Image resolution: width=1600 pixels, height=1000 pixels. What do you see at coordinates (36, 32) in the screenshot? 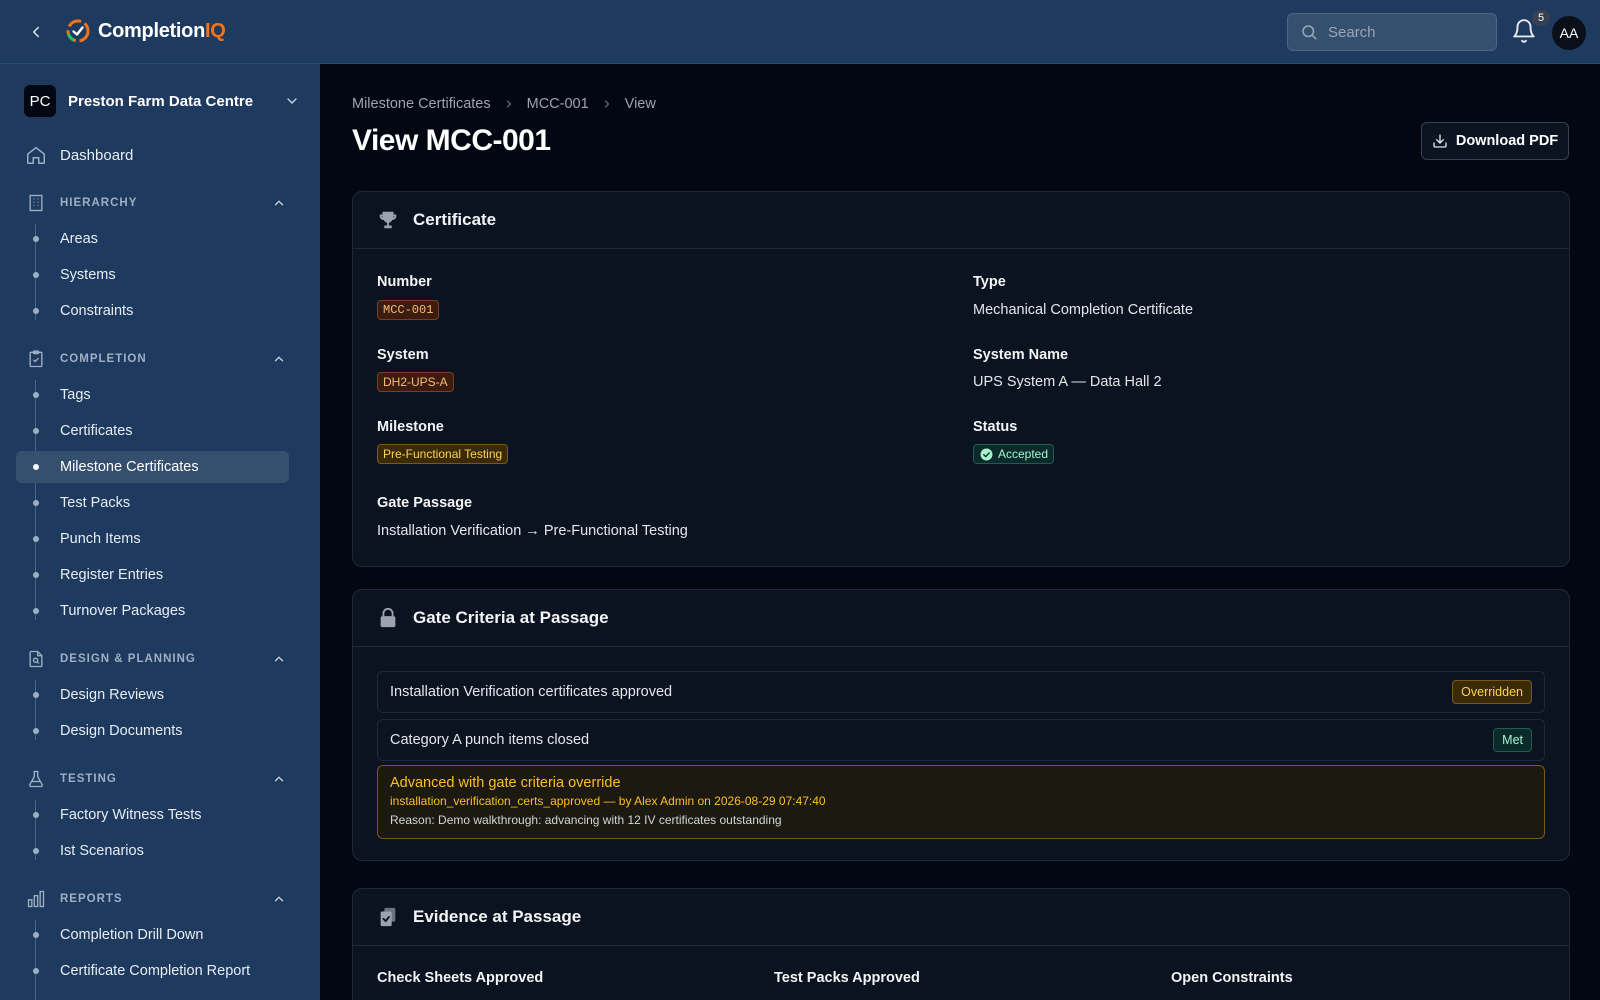
I see `back-arrow-icon` at bounding box center [36, 32].